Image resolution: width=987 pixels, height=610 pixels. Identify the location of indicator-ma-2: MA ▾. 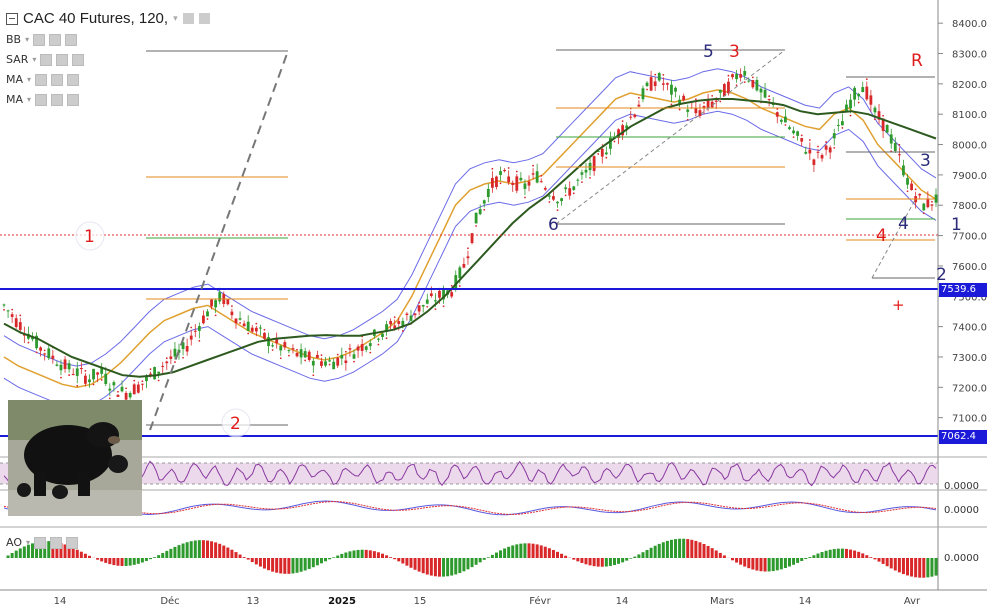
(43, 99).